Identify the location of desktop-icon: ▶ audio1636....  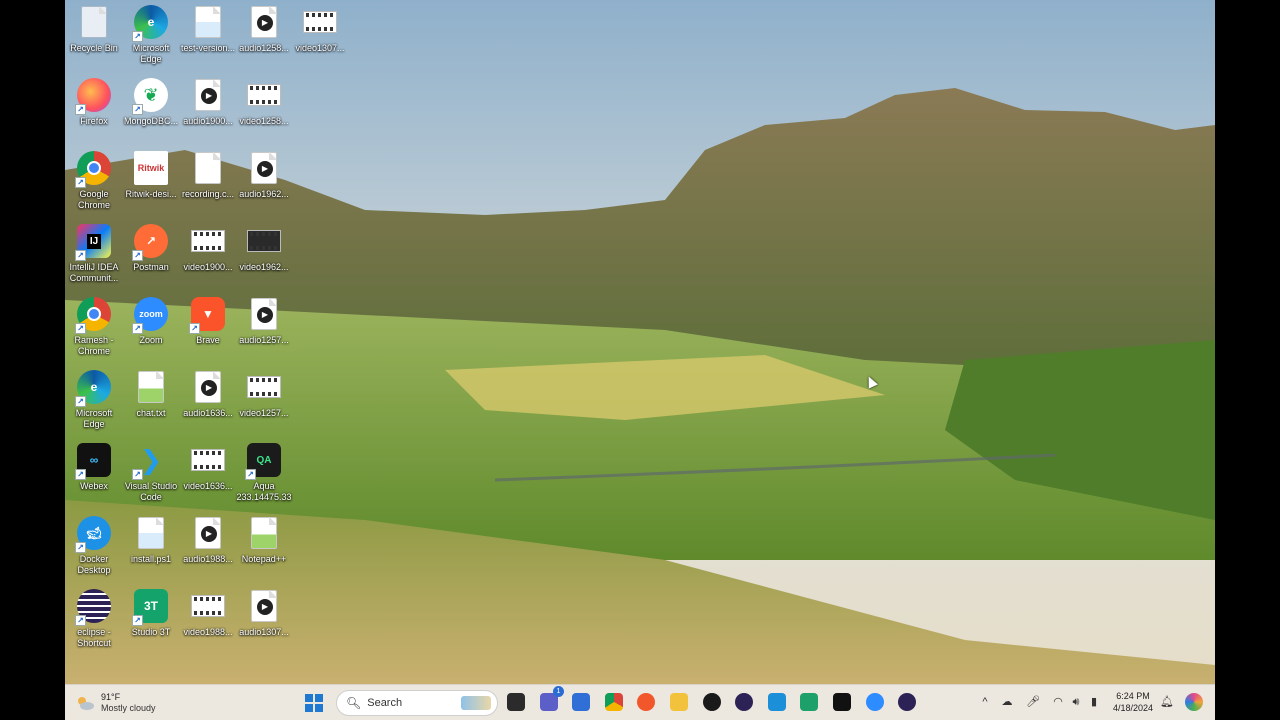
(208, 394).